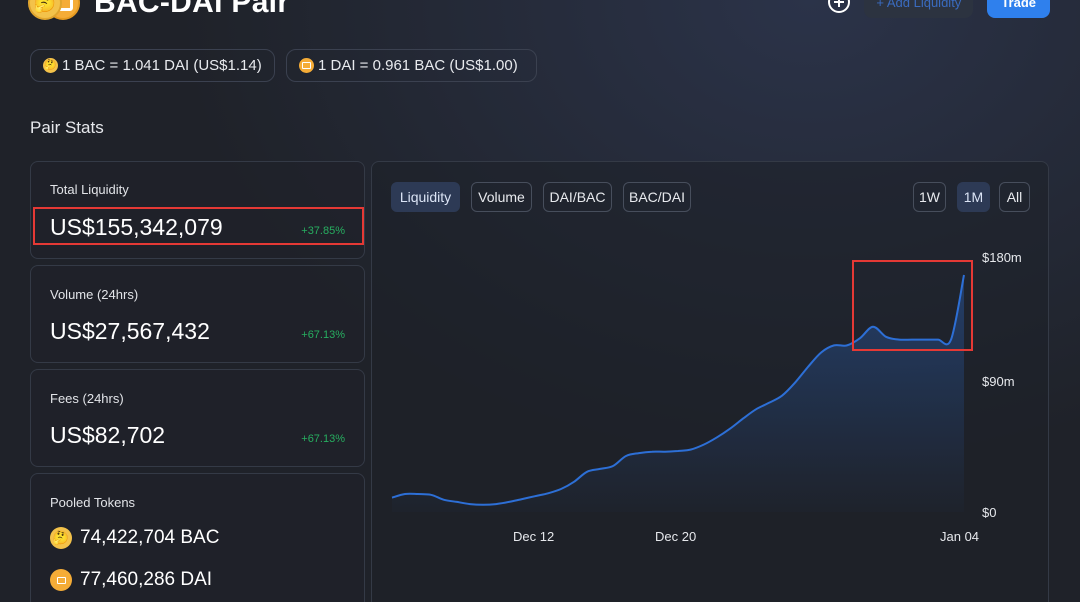  I want to click on bac-price-pill: 🤔 1 BAC = 1.041 DAI (US$1.14), so click(152, 65).